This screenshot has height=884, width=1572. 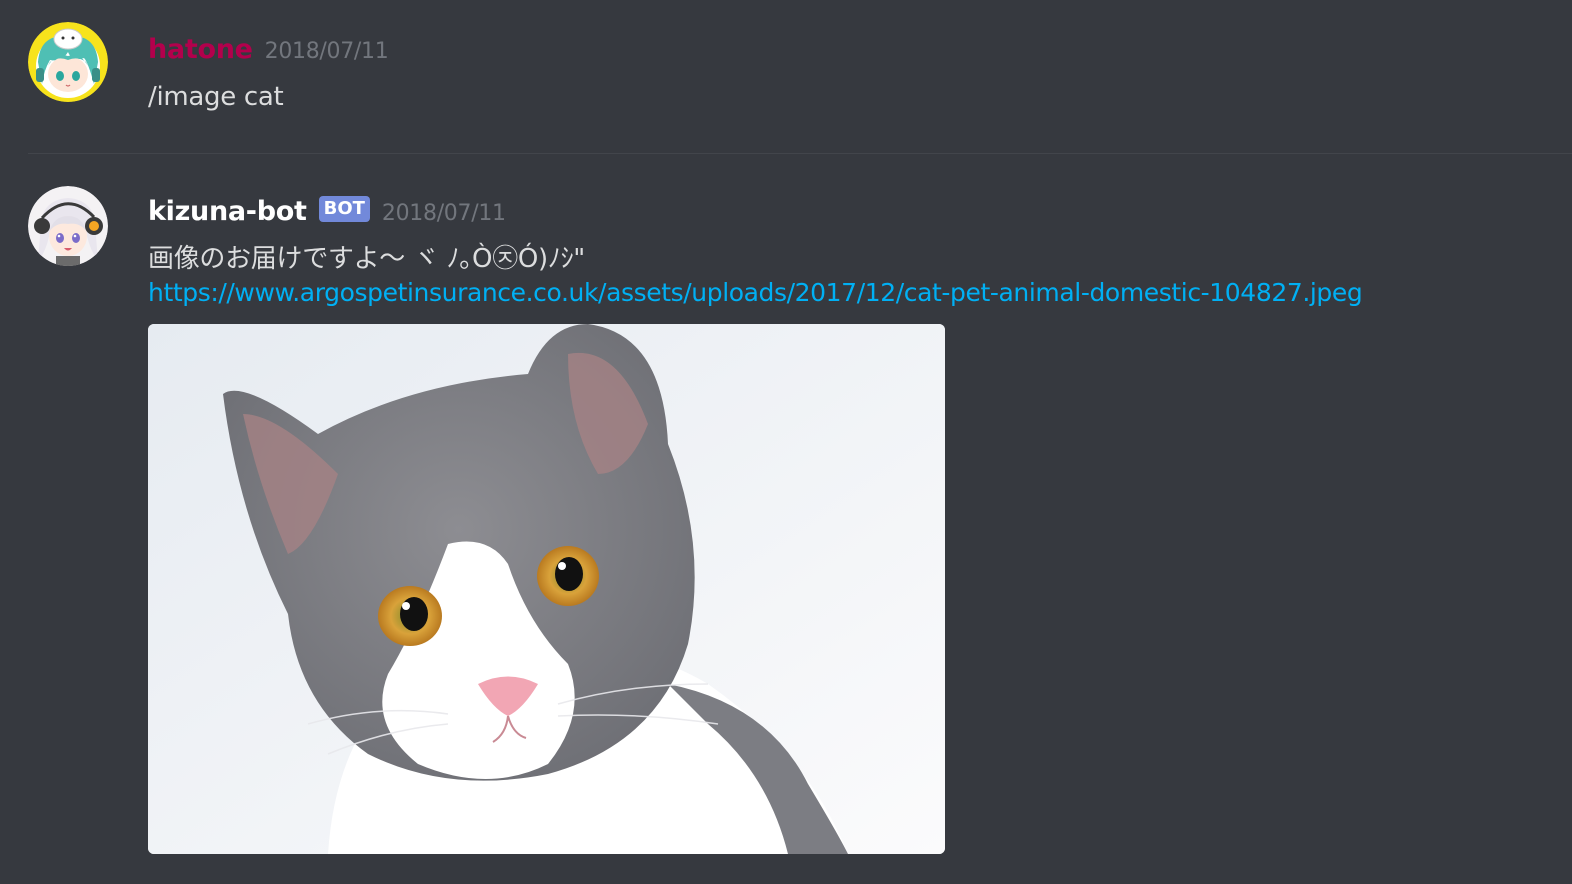 What do you see at coordinates (366, 259) in the screenshot?
I see `message-text: 画像のお届けですよ〜 ヾ ﾉ｡Ò㉨Ó)ﾉｼ"` at bounding box center [366, 259].